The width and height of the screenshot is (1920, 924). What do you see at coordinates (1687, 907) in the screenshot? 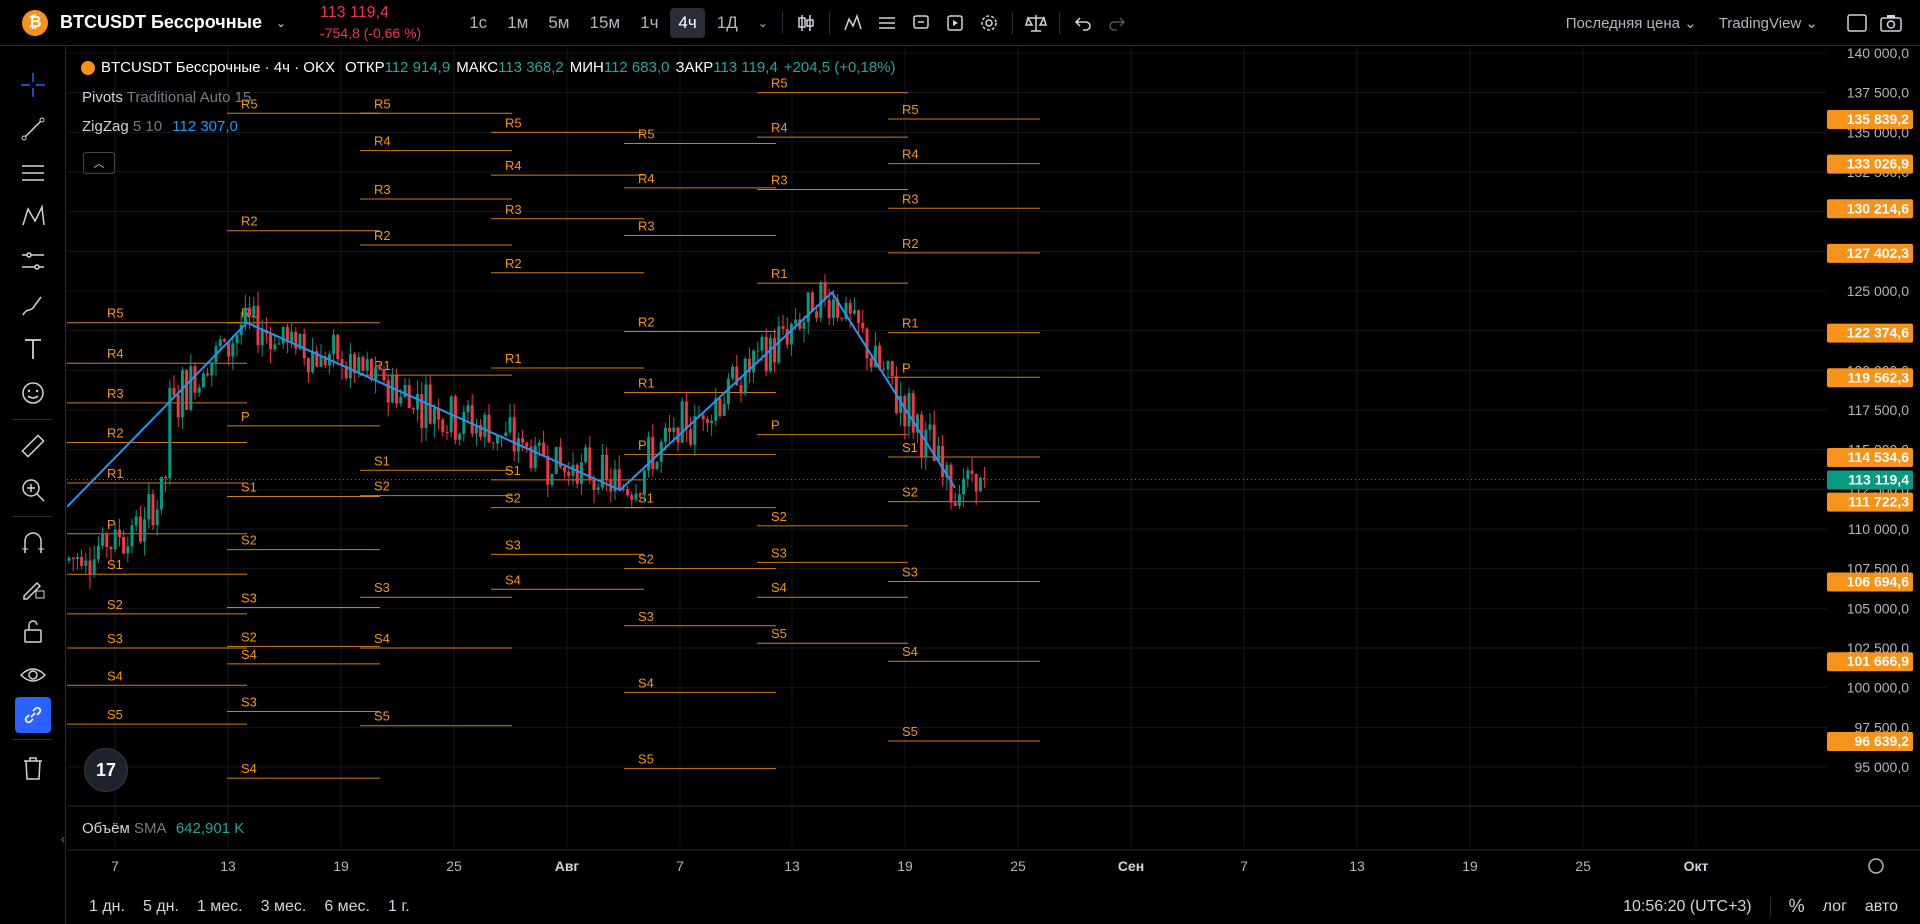
I see `clock-timezone: 10:56:20 (UTC+3)` at bounding box center [1687, 907].